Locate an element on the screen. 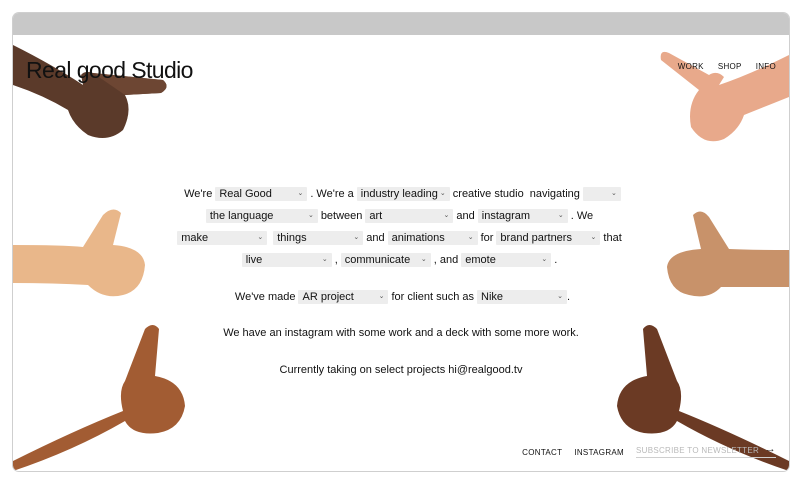 The image size is (800, 484). select-value: industry leading is located at coordinates (399, 194).